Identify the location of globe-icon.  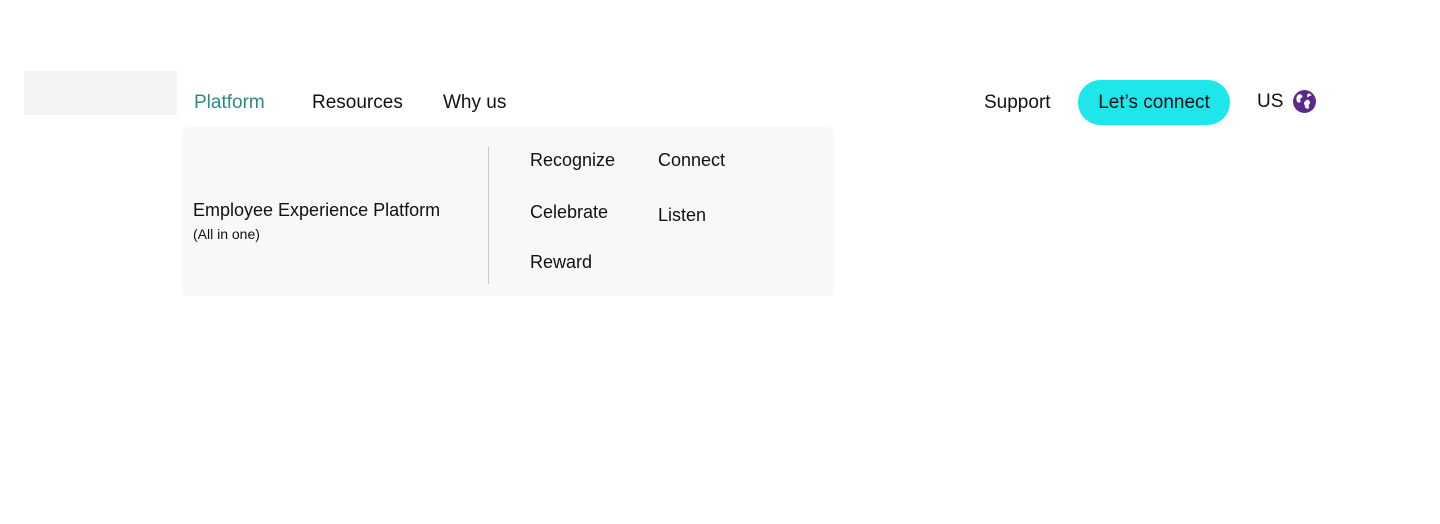
(1305, 101).